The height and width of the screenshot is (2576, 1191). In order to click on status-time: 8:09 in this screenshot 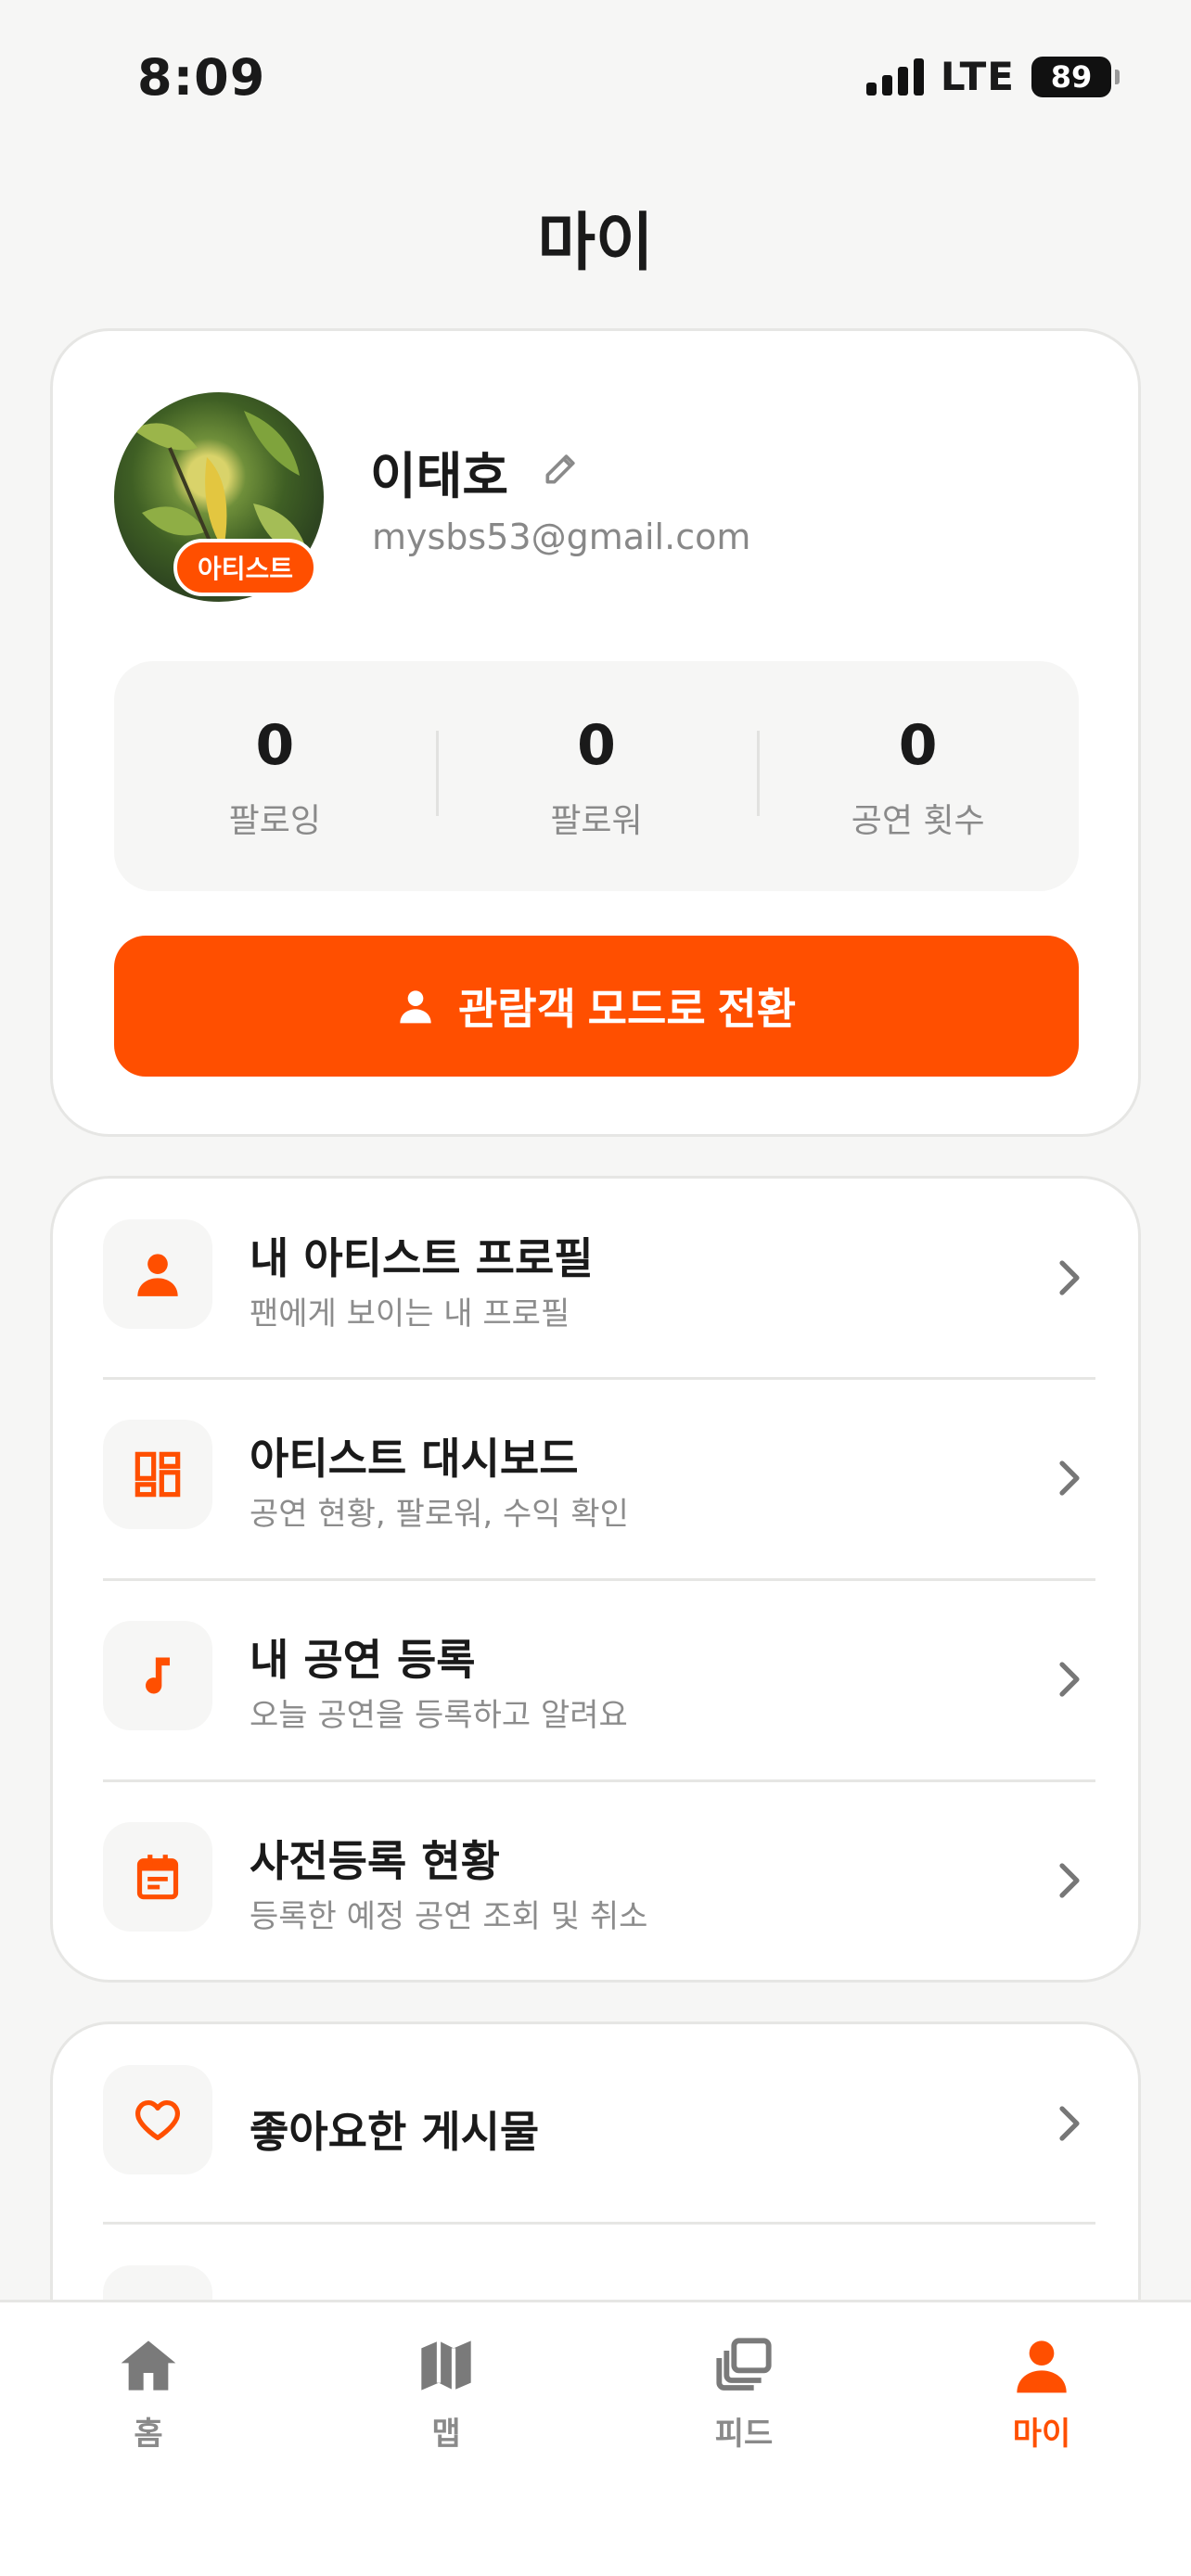, I will do `click(201, 77)`.